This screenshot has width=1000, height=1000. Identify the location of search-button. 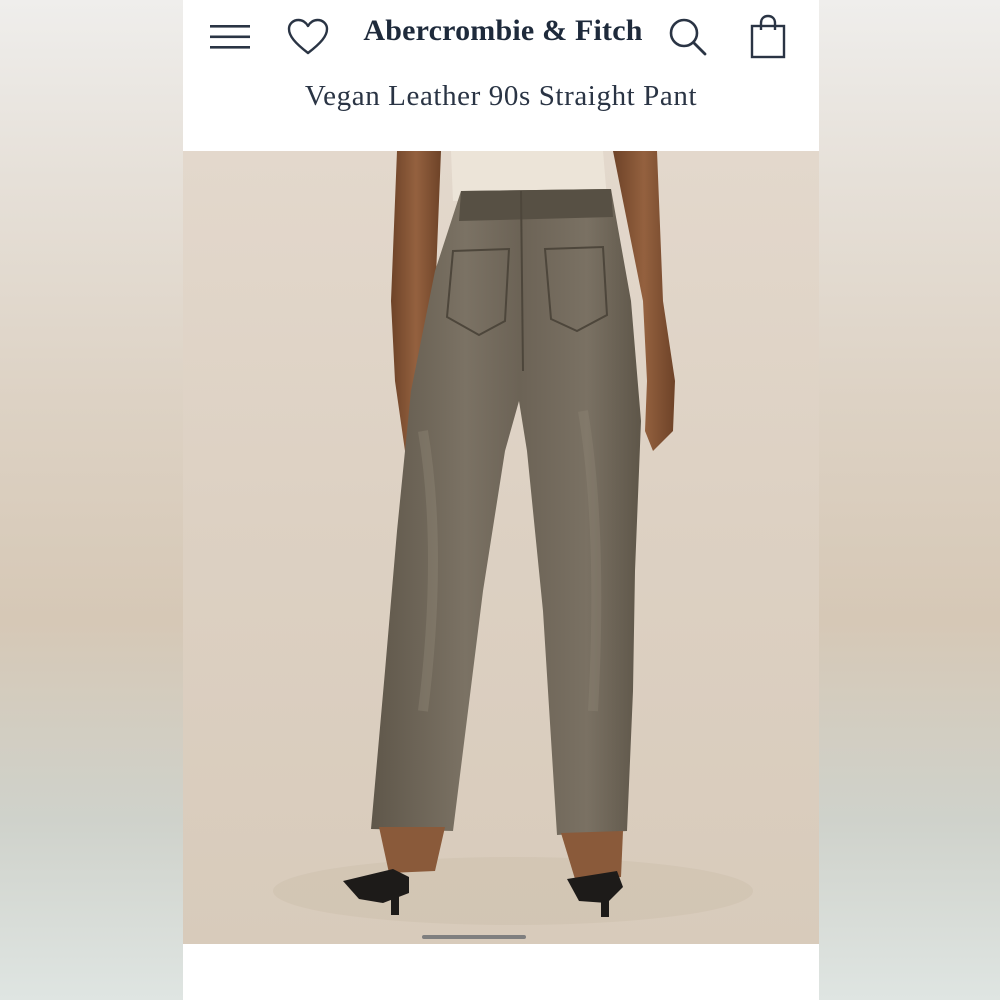
(688, 37).